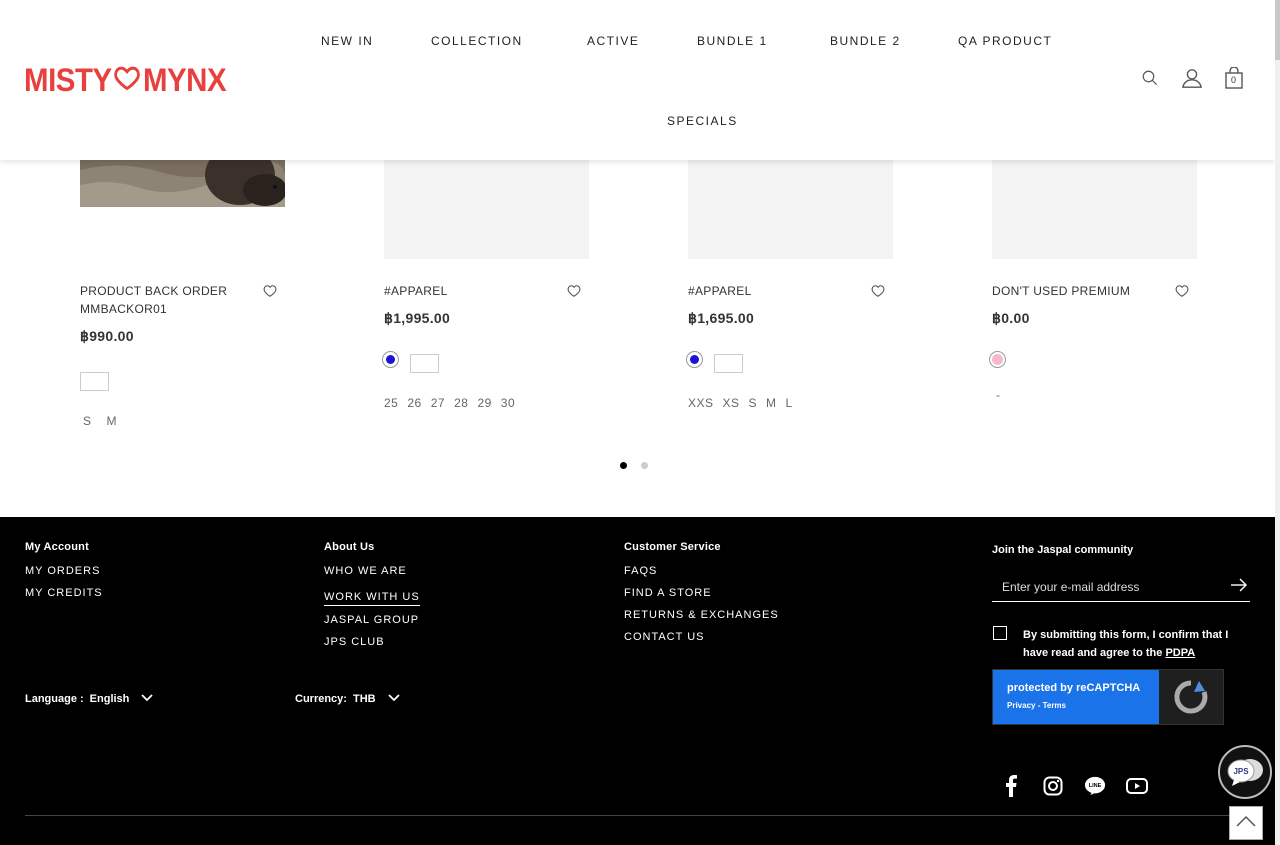  Describe the element at coordinates (438, 403) in the screenshot. I see `size-option: 27` at that location.